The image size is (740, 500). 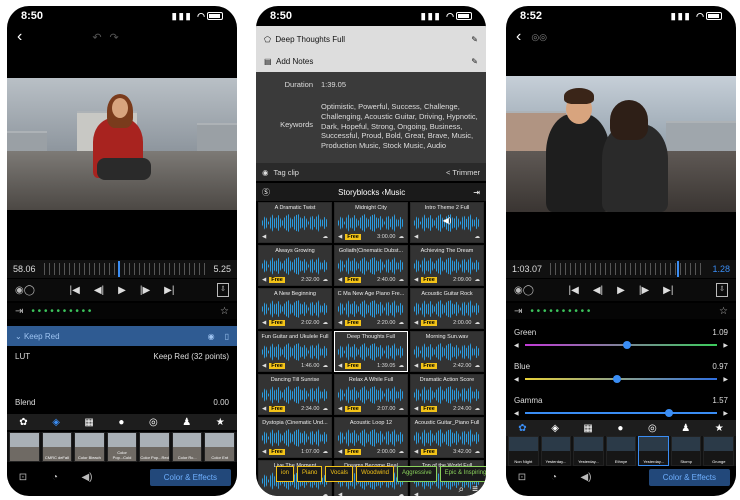 I want to click on thumbnail: CMRC deFall, so click(x=57, y=447).